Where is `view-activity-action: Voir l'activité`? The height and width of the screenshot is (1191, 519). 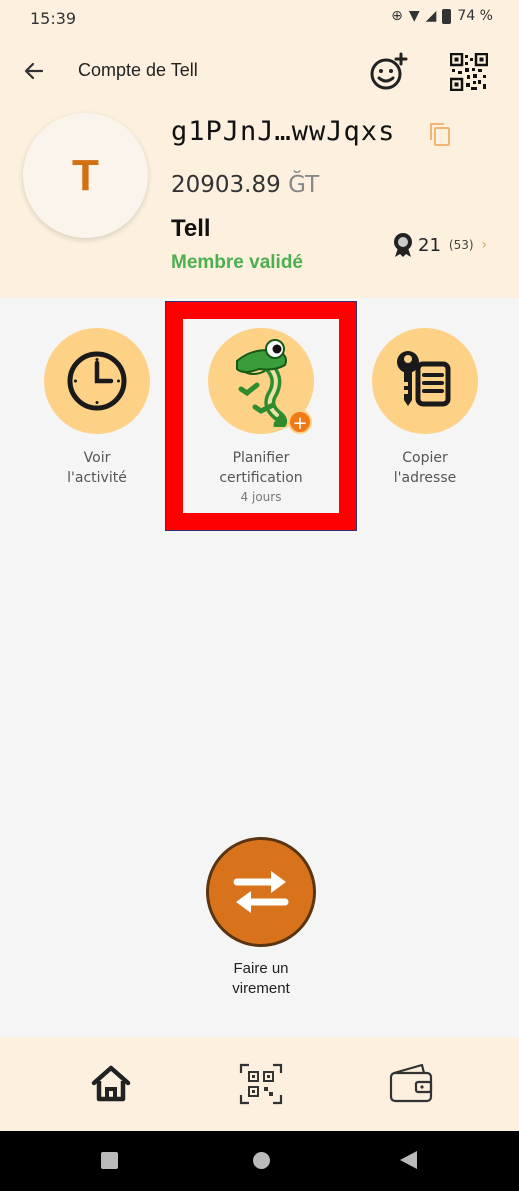
view-activity-action: Voir l'activité is located at coordinates (97, 408).